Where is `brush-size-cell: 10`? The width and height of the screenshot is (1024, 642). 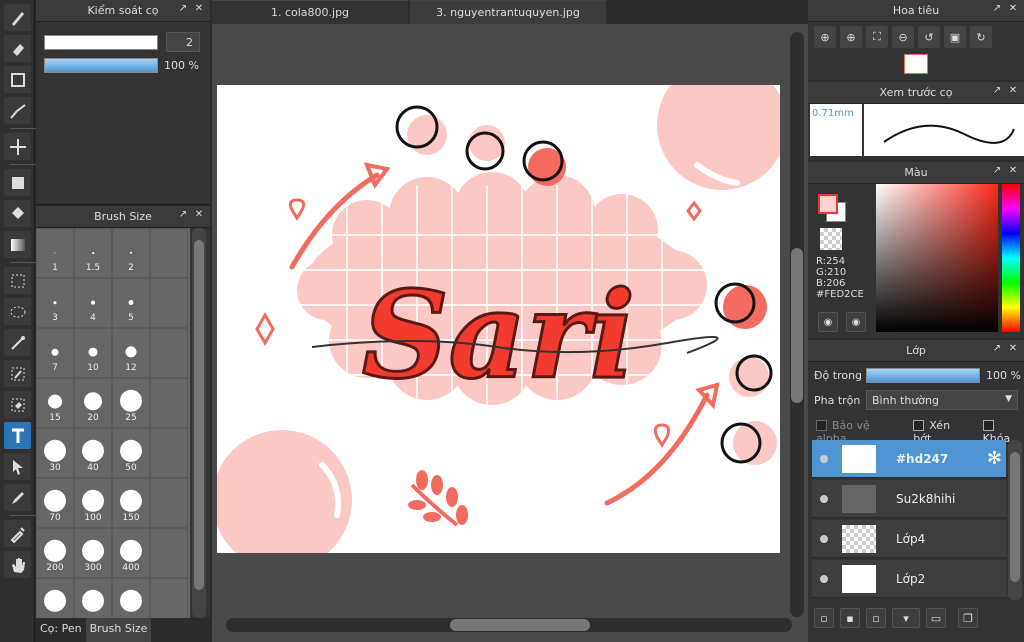 brush-size-cell: 10 is located at coordinates (93, 353).